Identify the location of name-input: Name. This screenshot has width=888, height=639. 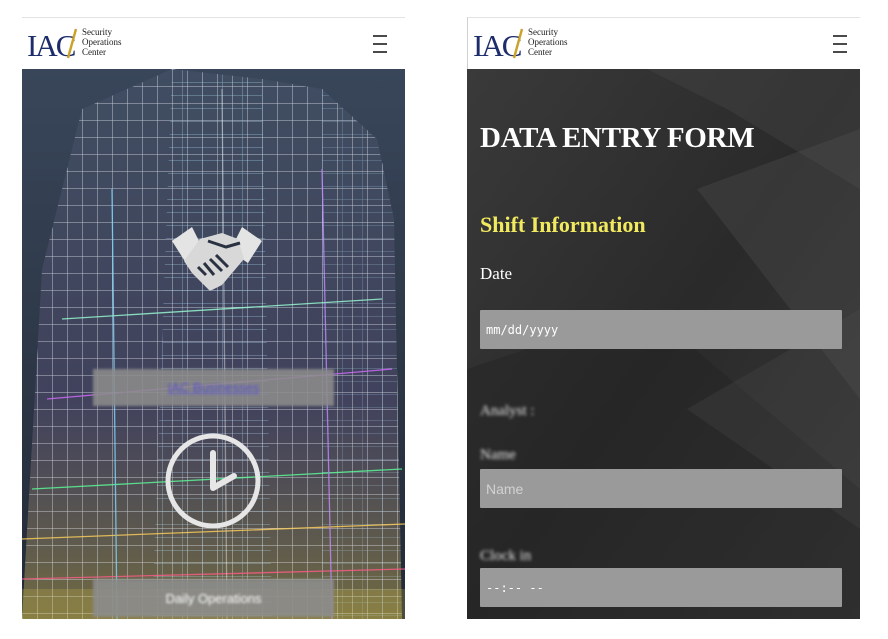
(661, 488).